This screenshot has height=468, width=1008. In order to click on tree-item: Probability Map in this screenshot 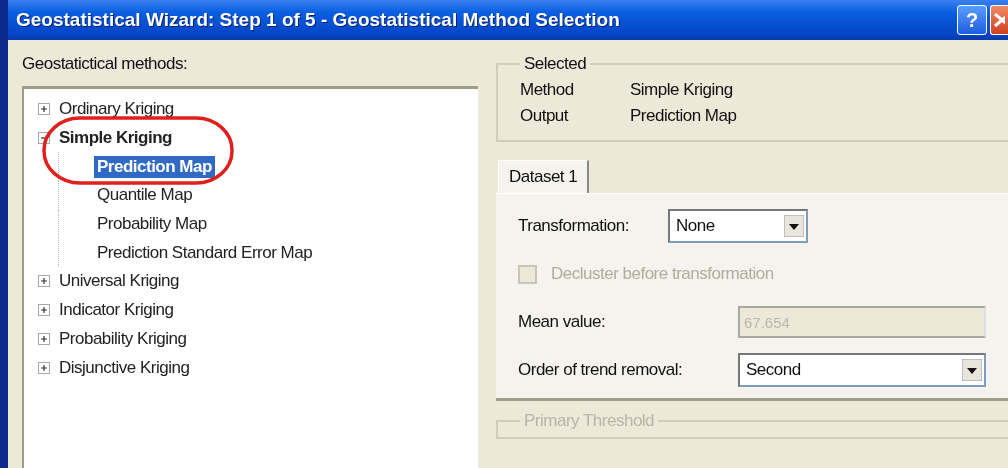, I will do `click(152, 224)`.